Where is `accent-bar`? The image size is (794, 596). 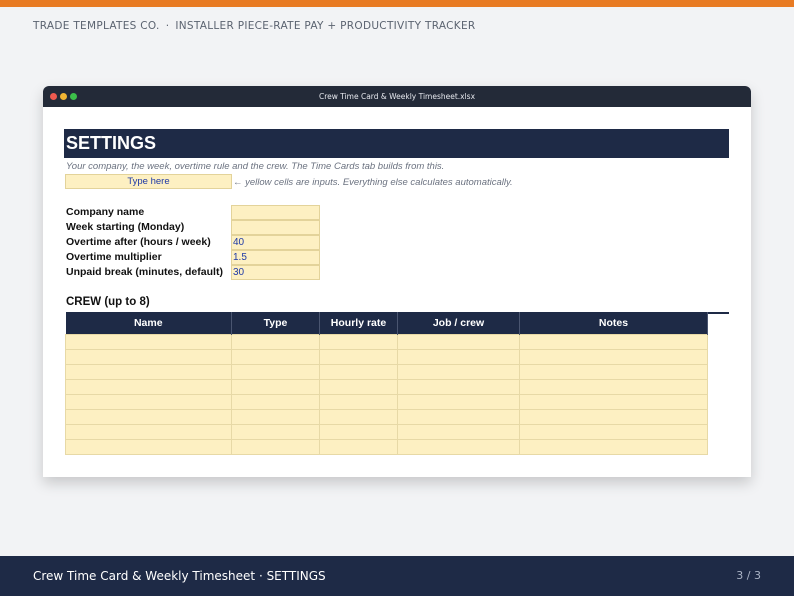
accent-bar is located at coordinates (397, 3).